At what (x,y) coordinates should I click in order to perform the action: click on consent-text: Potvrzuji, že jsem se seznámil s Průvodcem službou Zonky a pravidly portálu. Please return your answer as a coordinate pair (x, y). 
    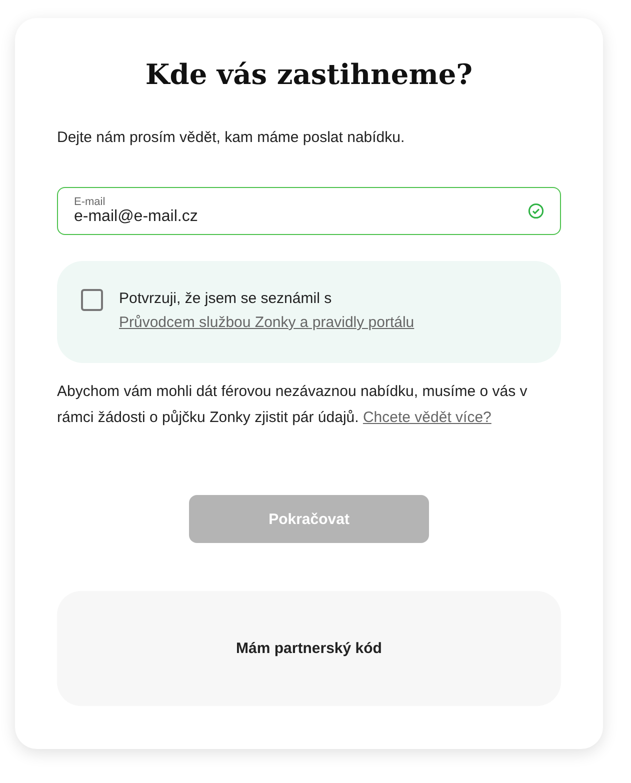
    Looking at the image, I should click on (267, 311).